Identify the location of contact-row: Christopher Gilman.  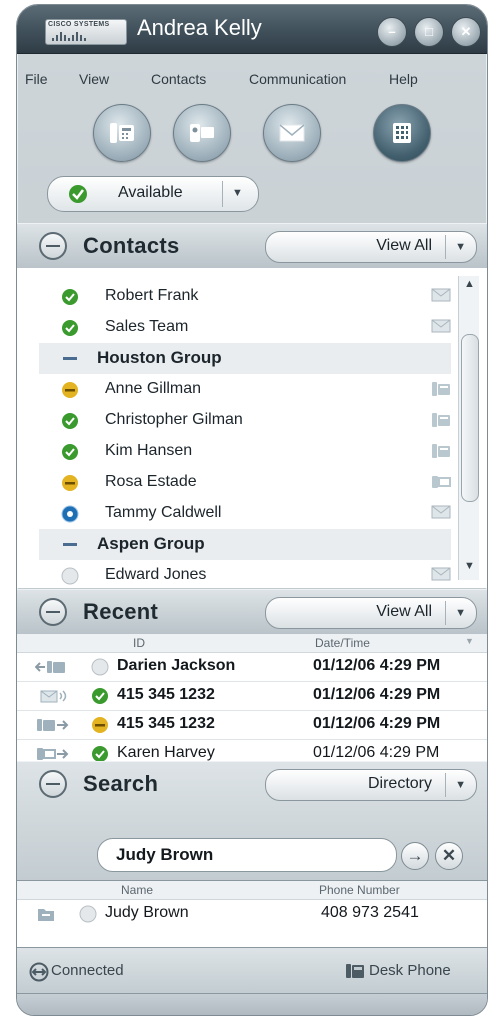
(245, 420).